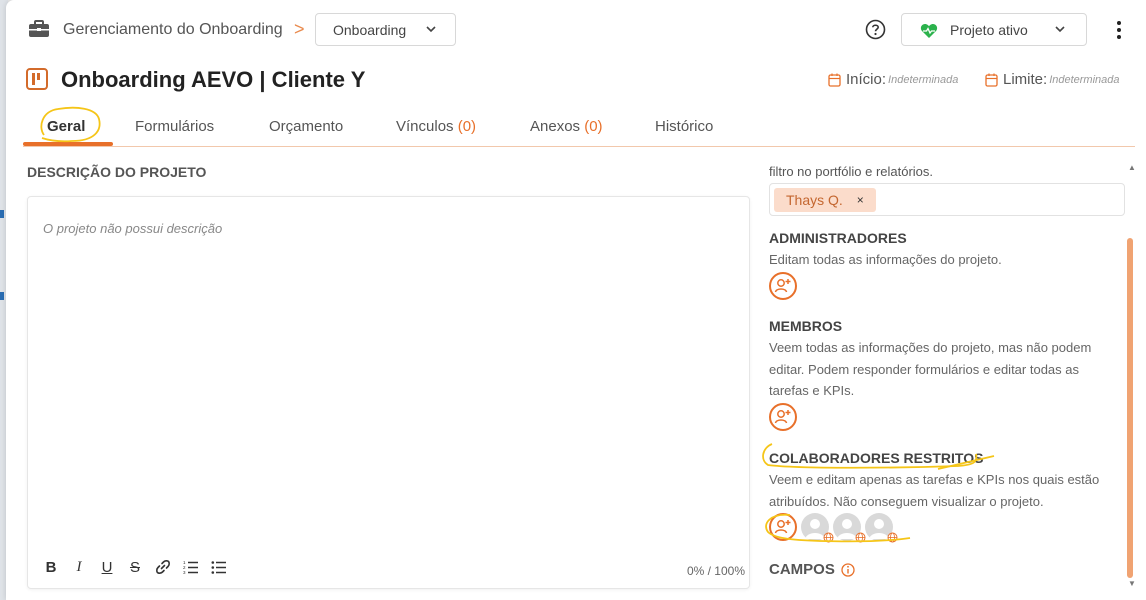 This screenshot has width=1146, height=600. What do you see at coordinates (68, 144) in the screenshot?
I see `active-tab-indicator` at bounding box center [68, 144].